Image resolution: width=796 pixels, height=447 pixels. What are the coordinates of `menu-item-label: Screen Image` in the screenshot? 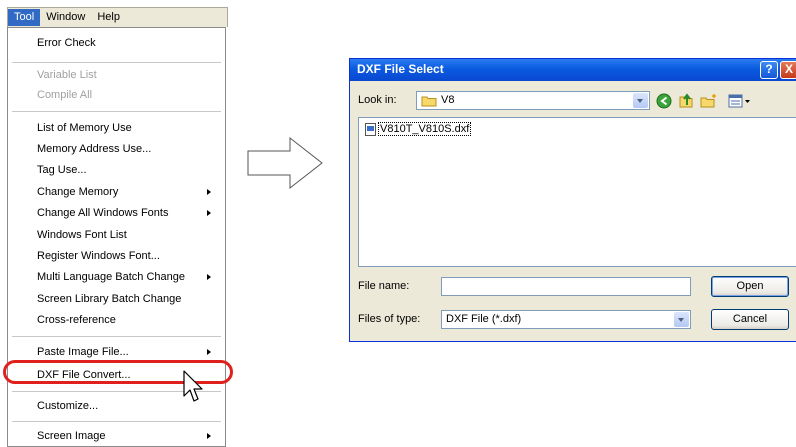 It's located at (71, 436).